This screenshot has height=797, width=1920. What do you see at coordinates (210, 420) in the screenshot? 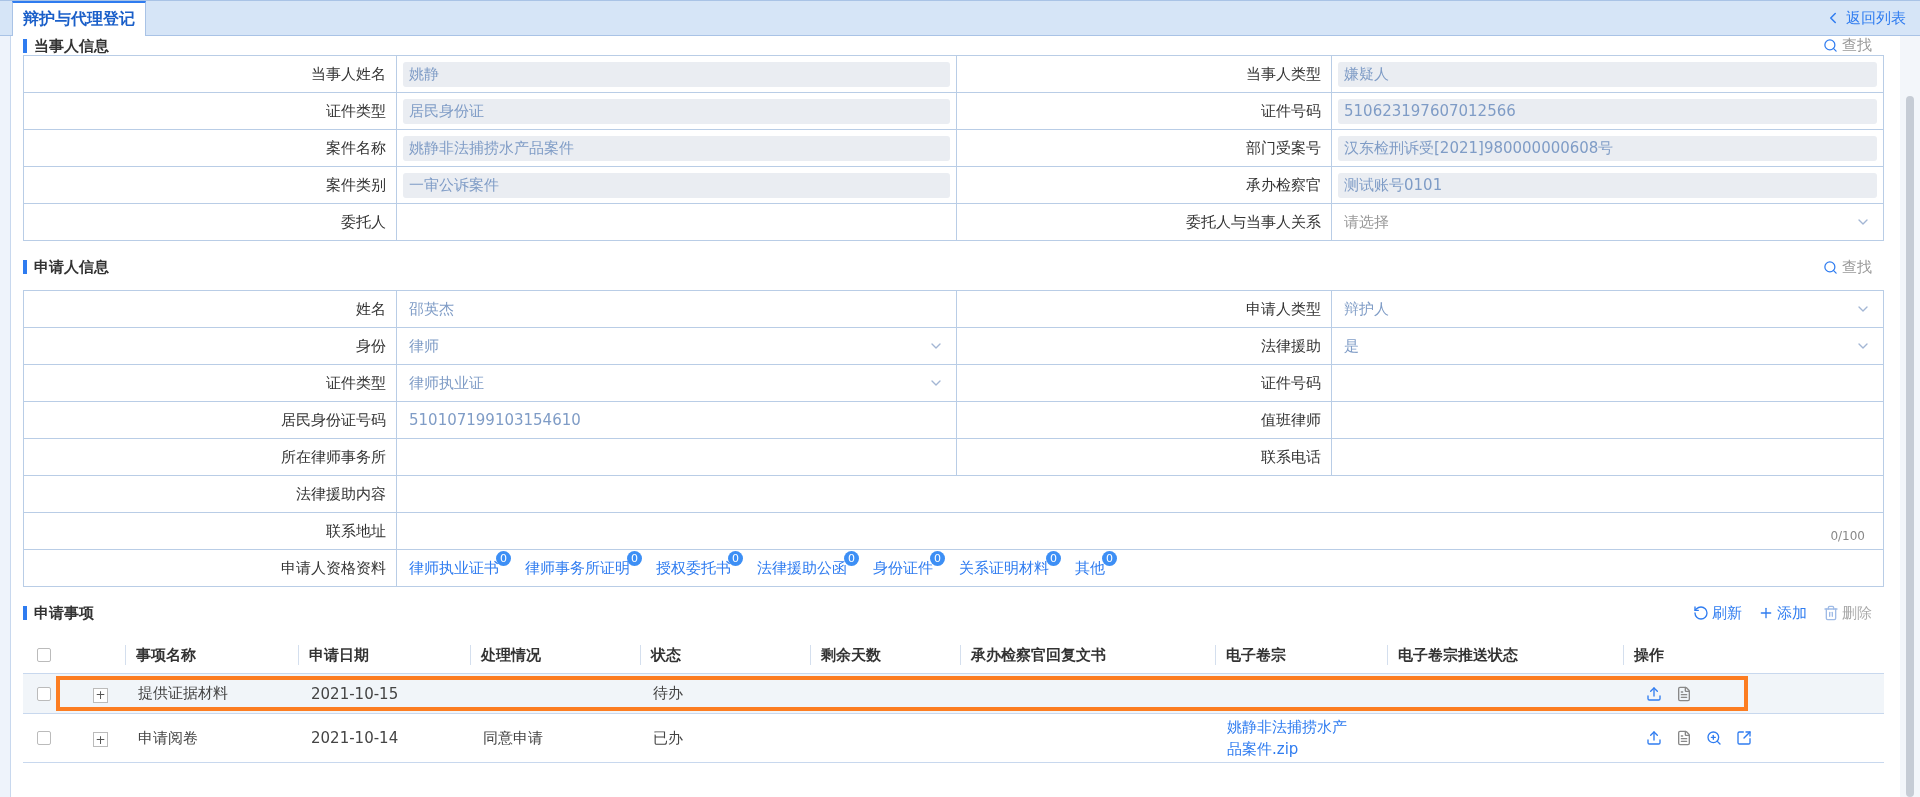
I see `field-label: 居民身份证号码` at bounding box center [210, 420].